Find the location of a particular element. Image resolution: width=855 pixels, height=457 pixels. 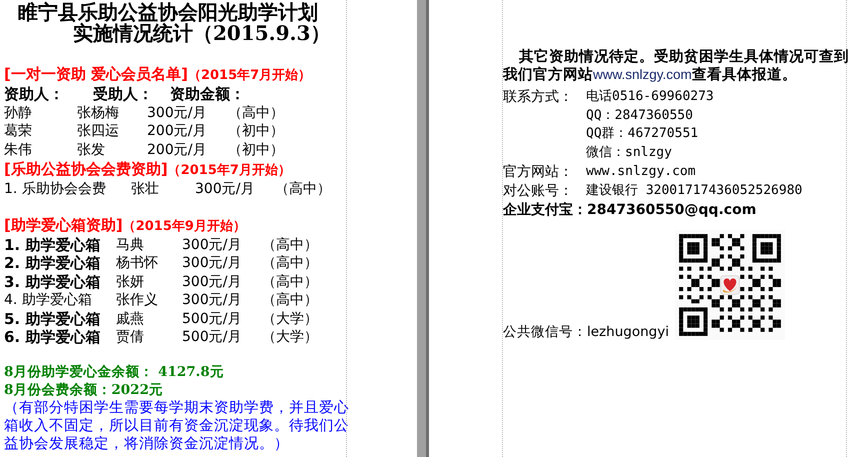

section-heading: [乐助公益协会会费资助] is located at coordinates (86, 169).